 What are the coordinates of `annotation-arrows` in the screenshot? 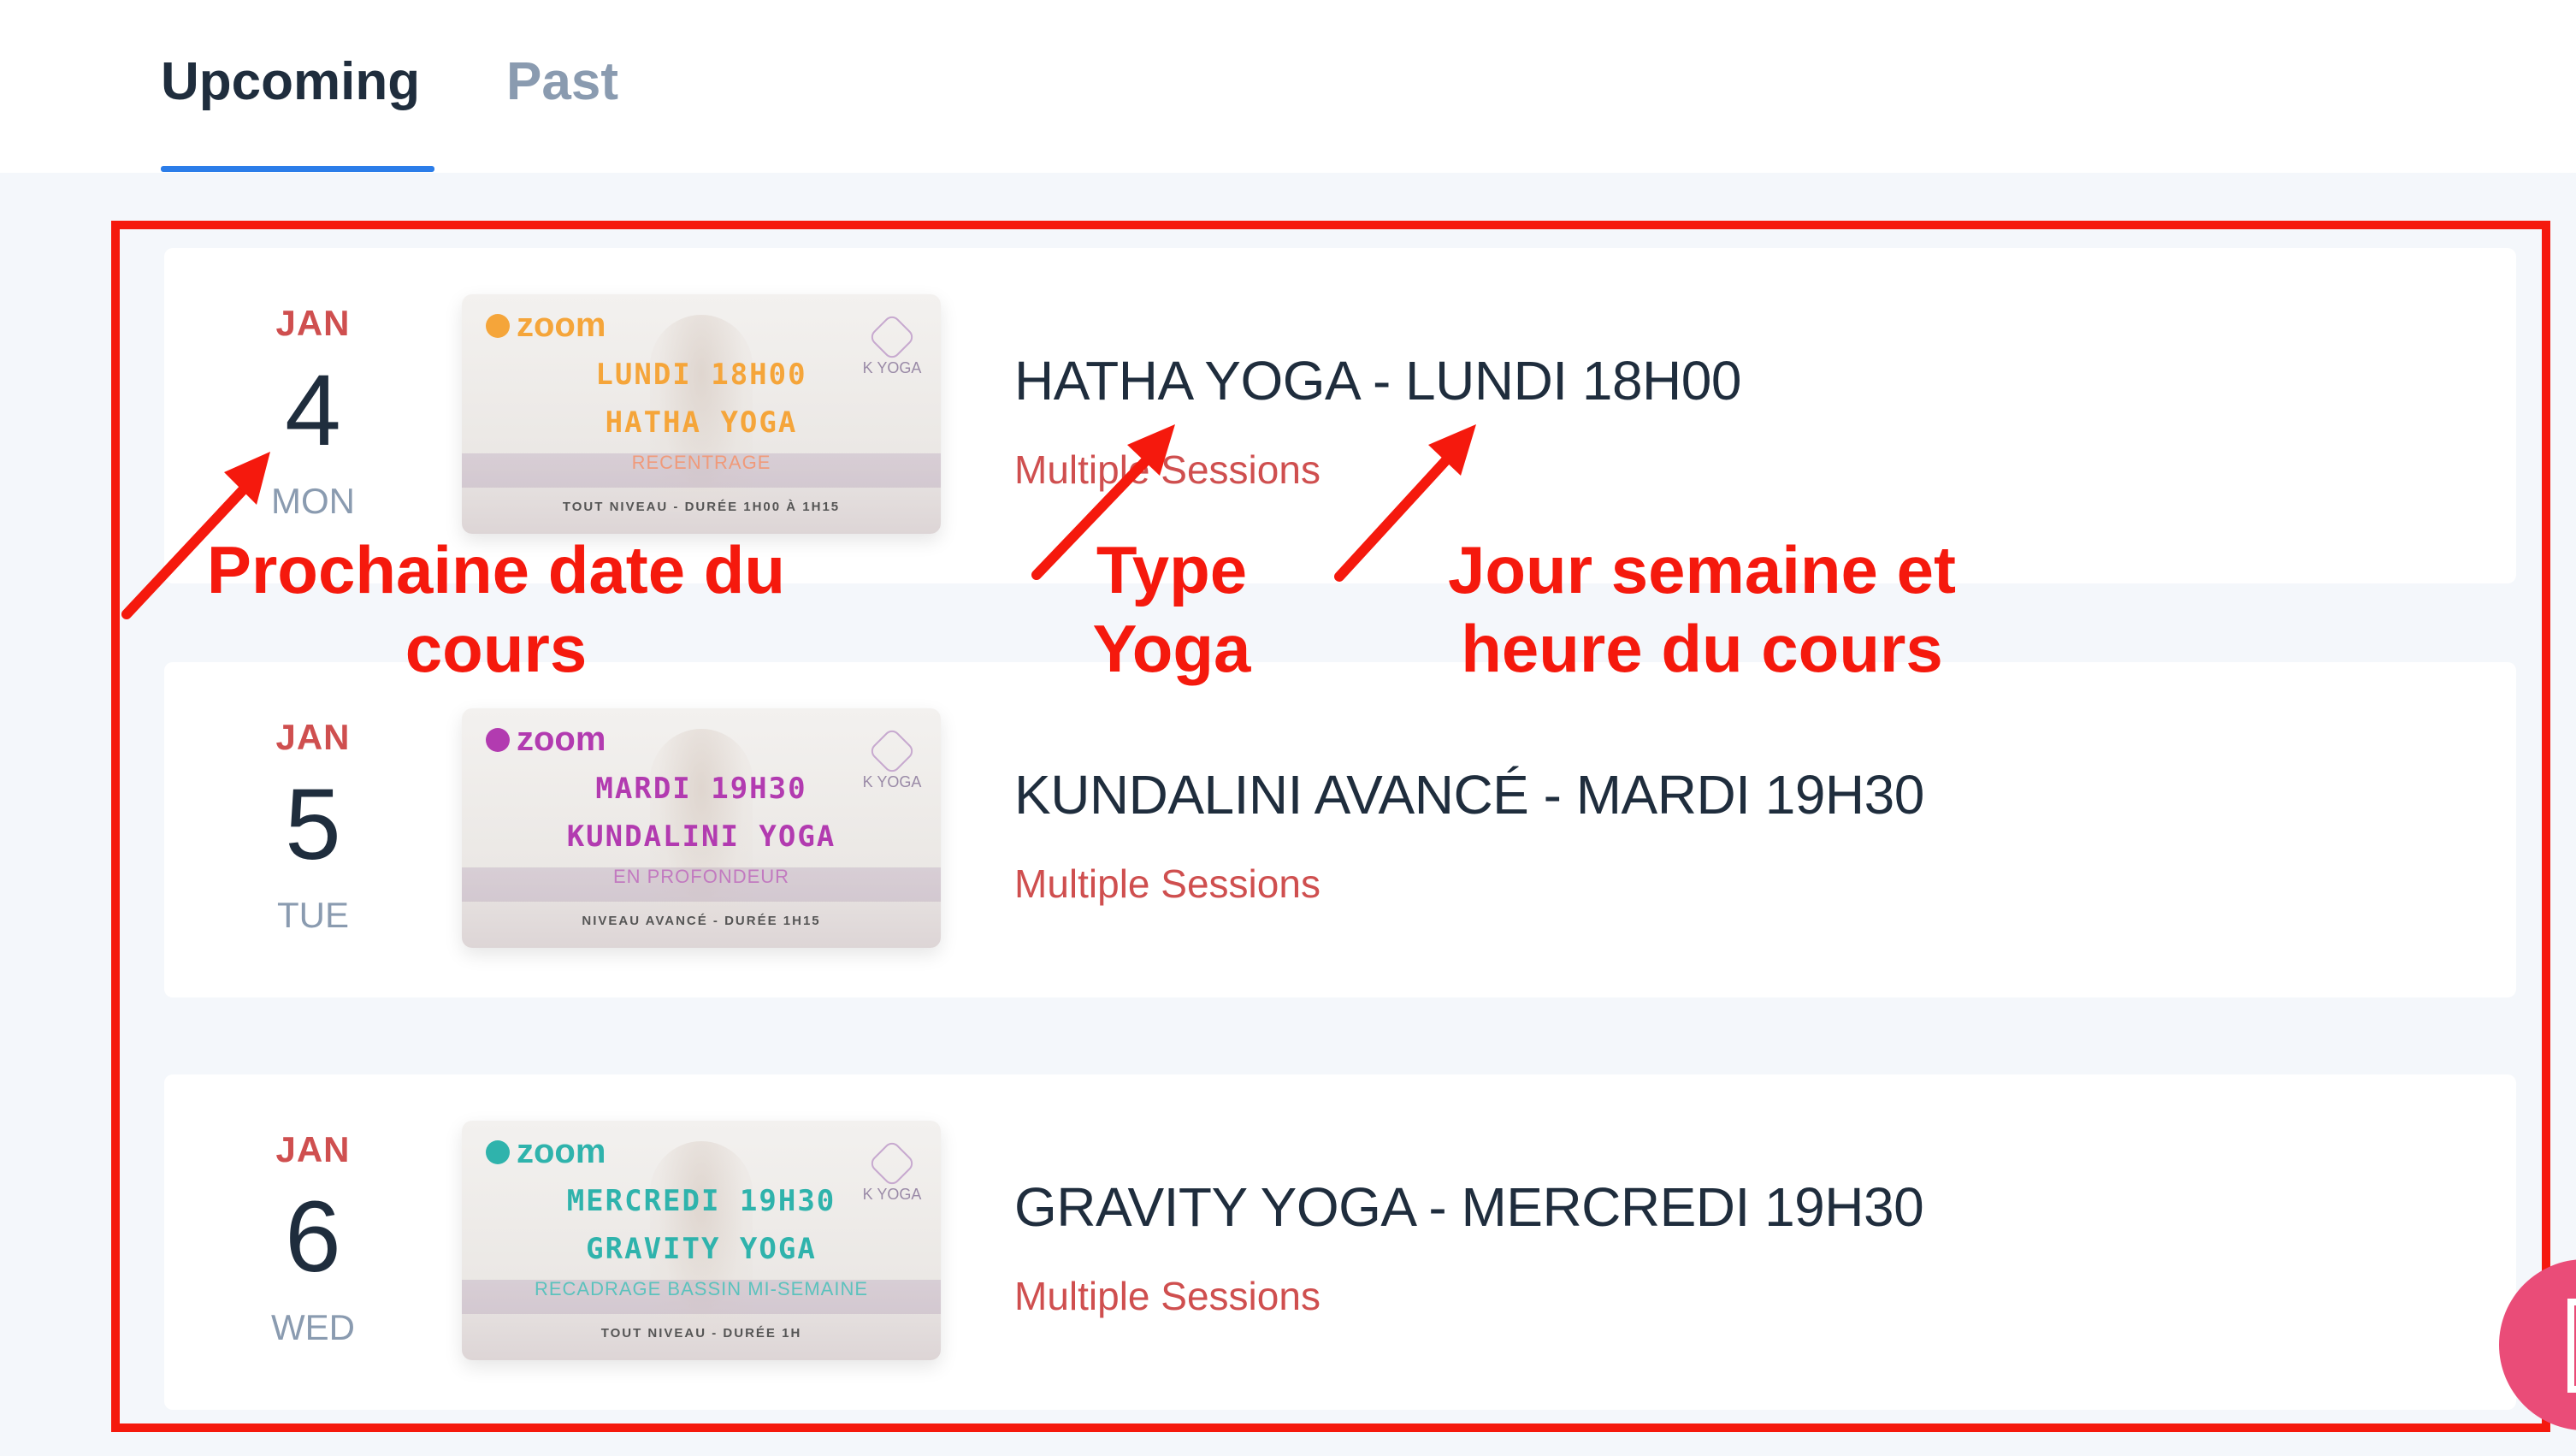 It's located at (798, 521).